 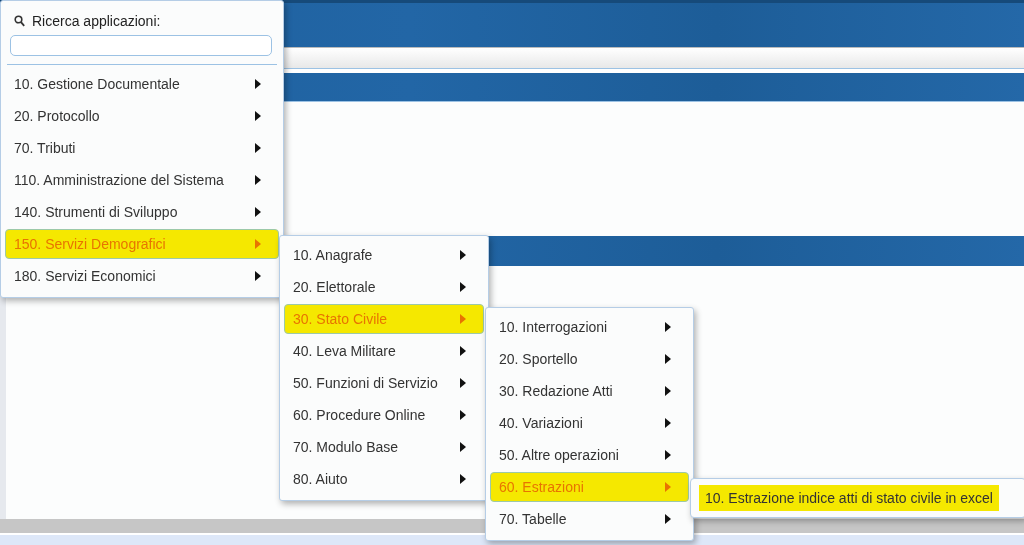 I want to click on menu-item: 20. Protocollo, so click(x=142, y=116).